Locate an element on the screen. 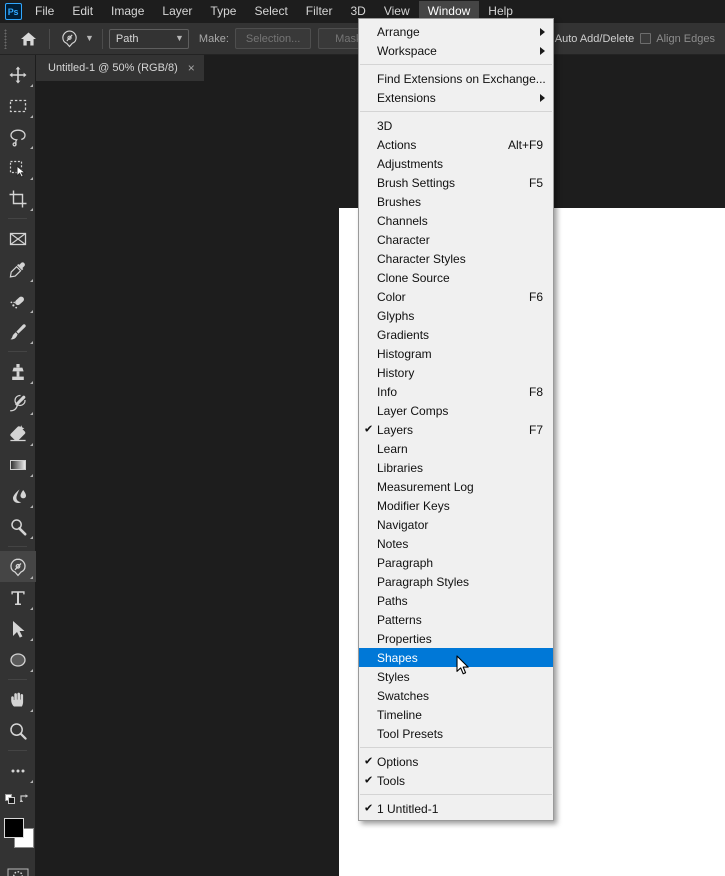 Image resolution: width=725 pixels, height=876 pixels. quick-mask-toggle is located at coordinates (18, 868).